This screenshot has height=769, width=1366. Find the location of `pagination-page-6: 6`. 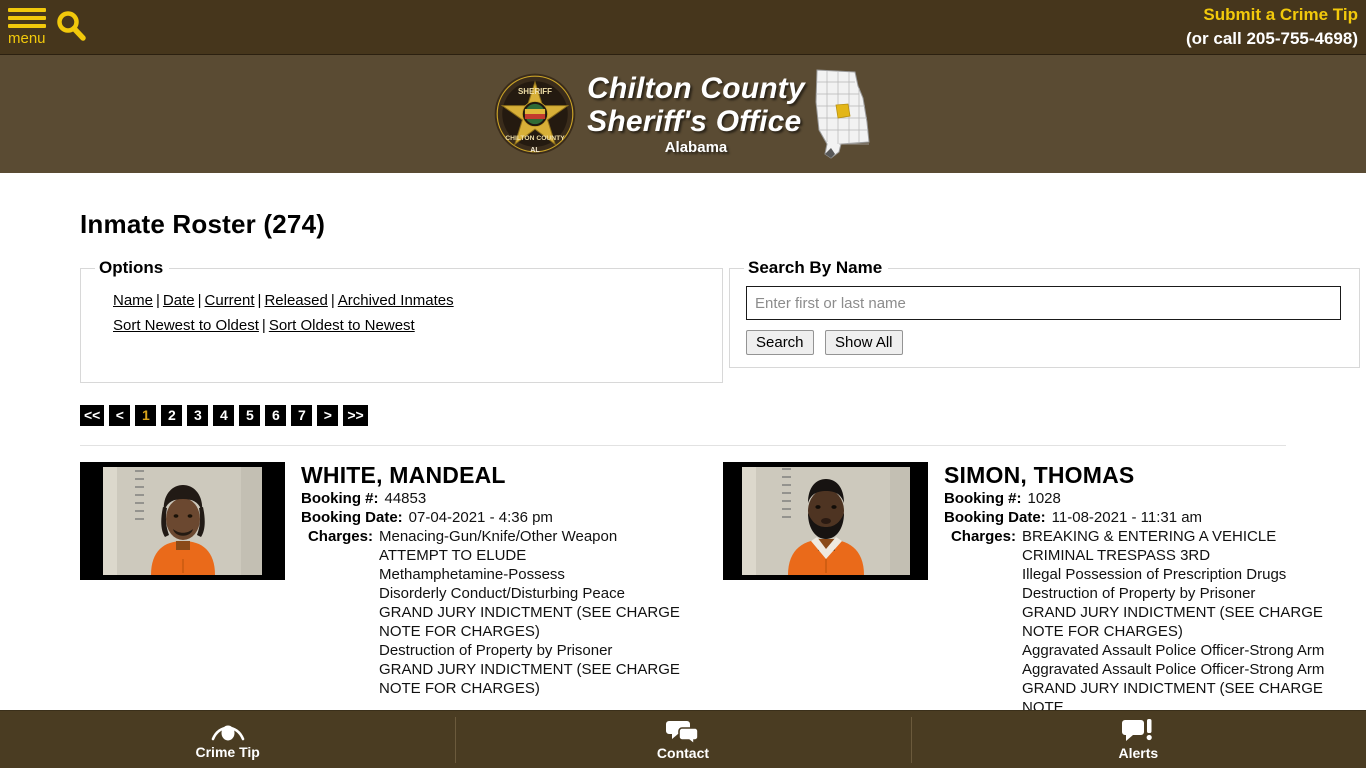

pagination-page-6: 6 is located at coordinates (275, 415).